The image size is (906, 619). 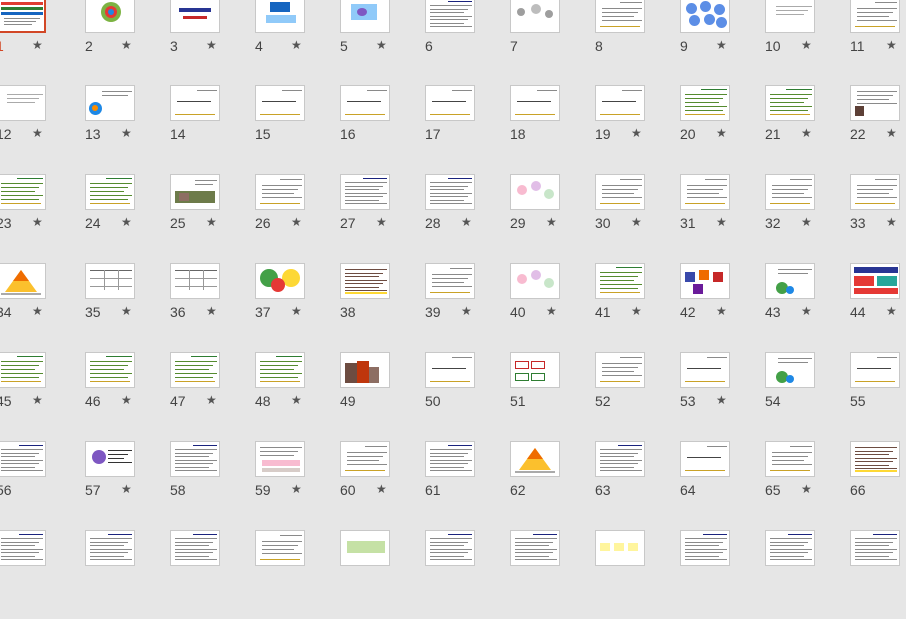 What do you see at coordinates (208, 129) in the screenshot?
I see `slide-thumbnail-item: 14` at bounding box center [208, 129].